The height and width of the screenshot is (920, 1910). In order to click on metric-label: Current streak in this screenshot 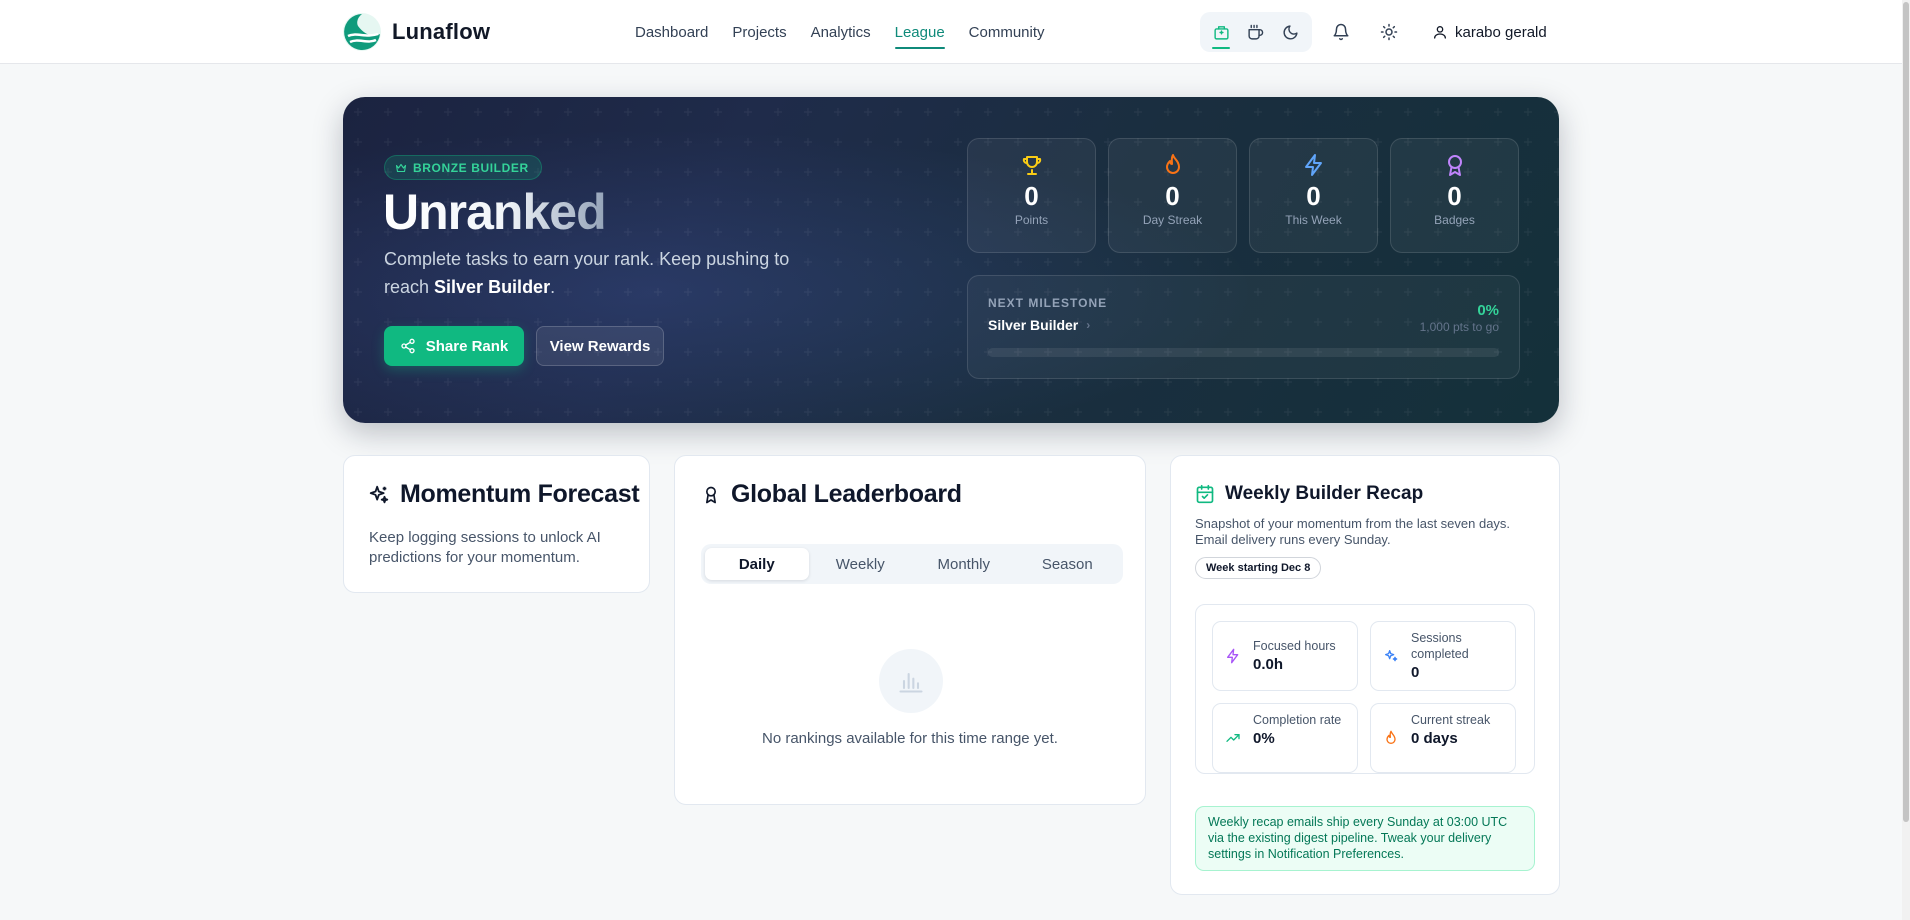, I will do `click(1451, 720)`.